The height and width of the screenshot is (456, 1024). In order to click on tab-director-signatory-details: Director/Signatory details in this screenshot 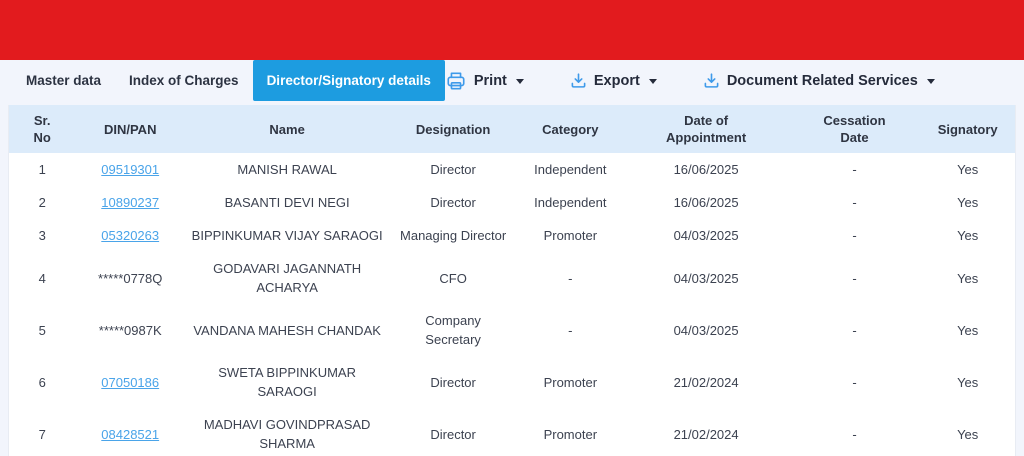, I will do `click(348, 80)`.